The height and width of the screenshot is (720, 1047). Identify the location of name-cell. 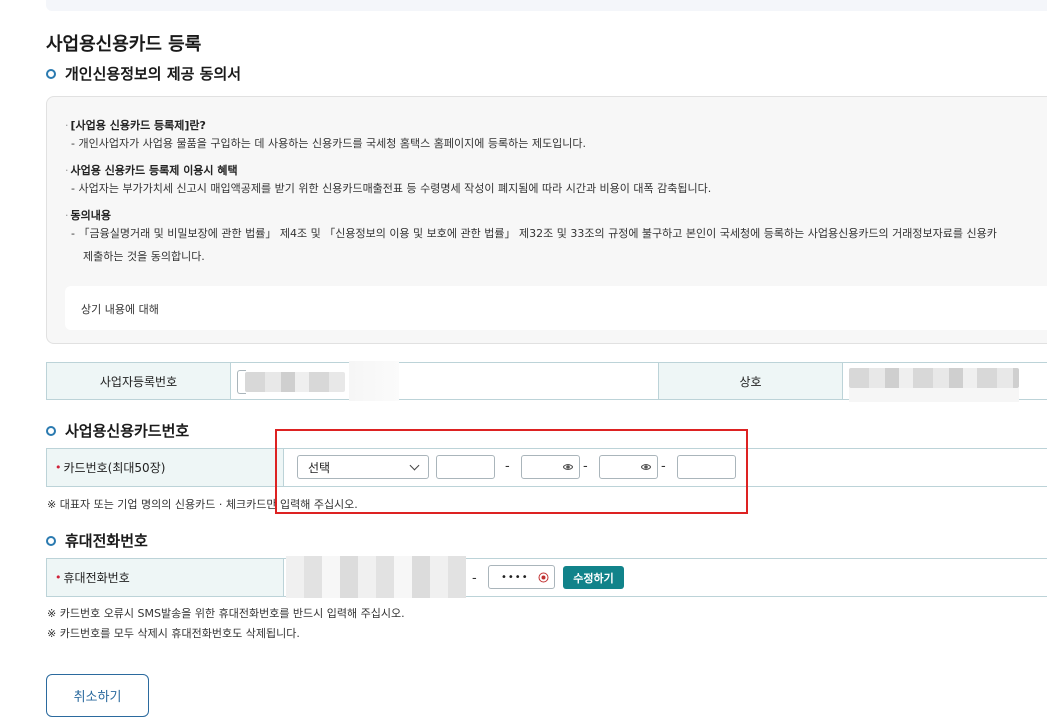
(944, 382).